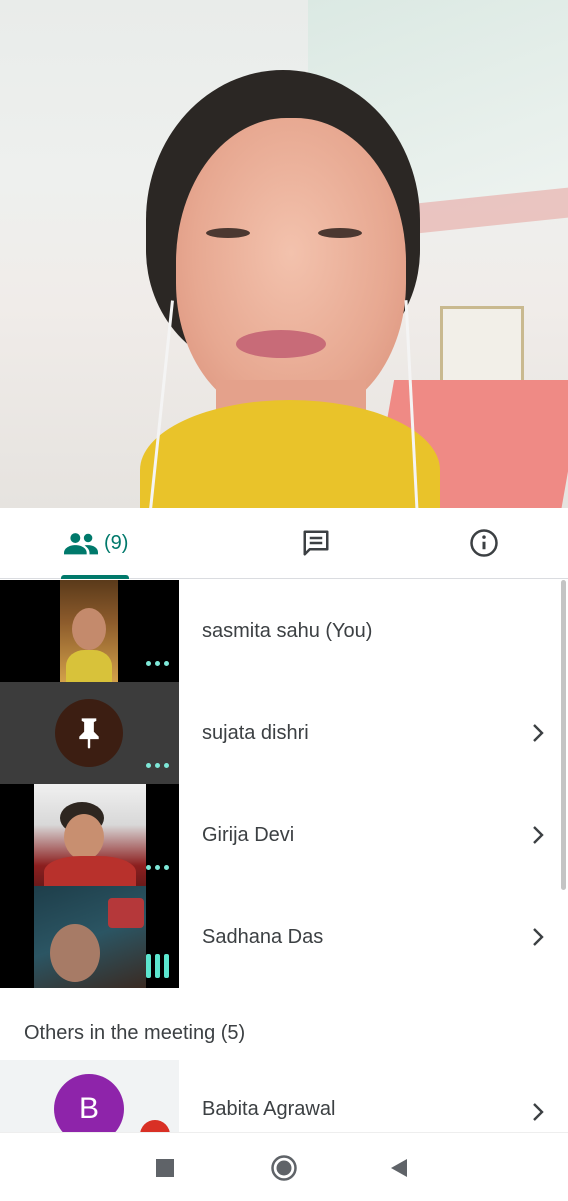 This screenshot has width=568, height=1201. I want to click on participant-name: sasmita sahu (You), so click(287, 630).